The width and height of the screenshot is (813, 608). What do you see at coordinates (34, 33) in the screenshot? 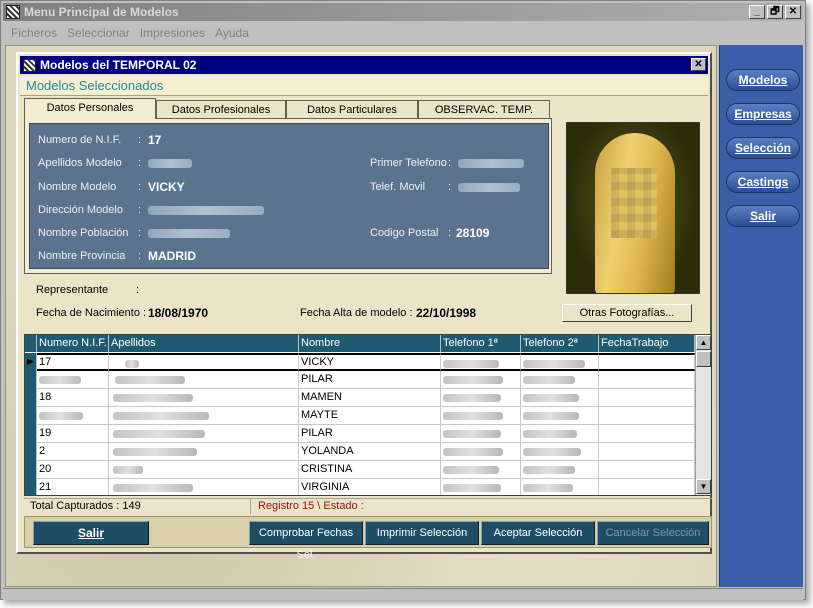
I see `menu-ficheros: Ficheros` at bounding box center [34, 33].